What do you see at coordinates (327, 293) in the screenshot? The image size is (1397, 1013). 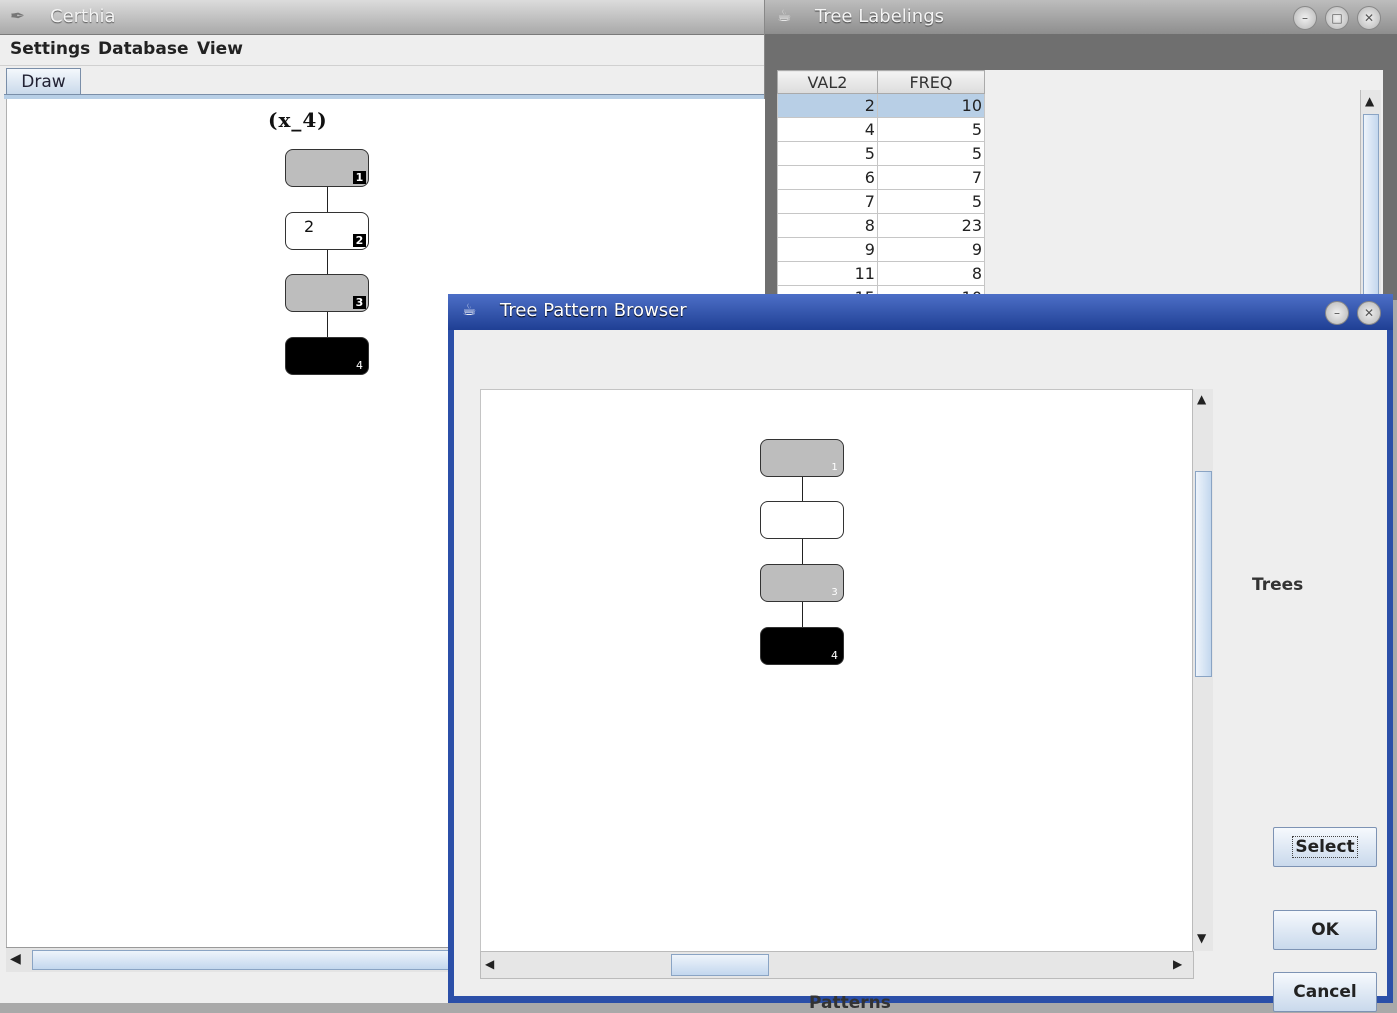 I see `tree-node: 3` at bounding box center [327, 293].